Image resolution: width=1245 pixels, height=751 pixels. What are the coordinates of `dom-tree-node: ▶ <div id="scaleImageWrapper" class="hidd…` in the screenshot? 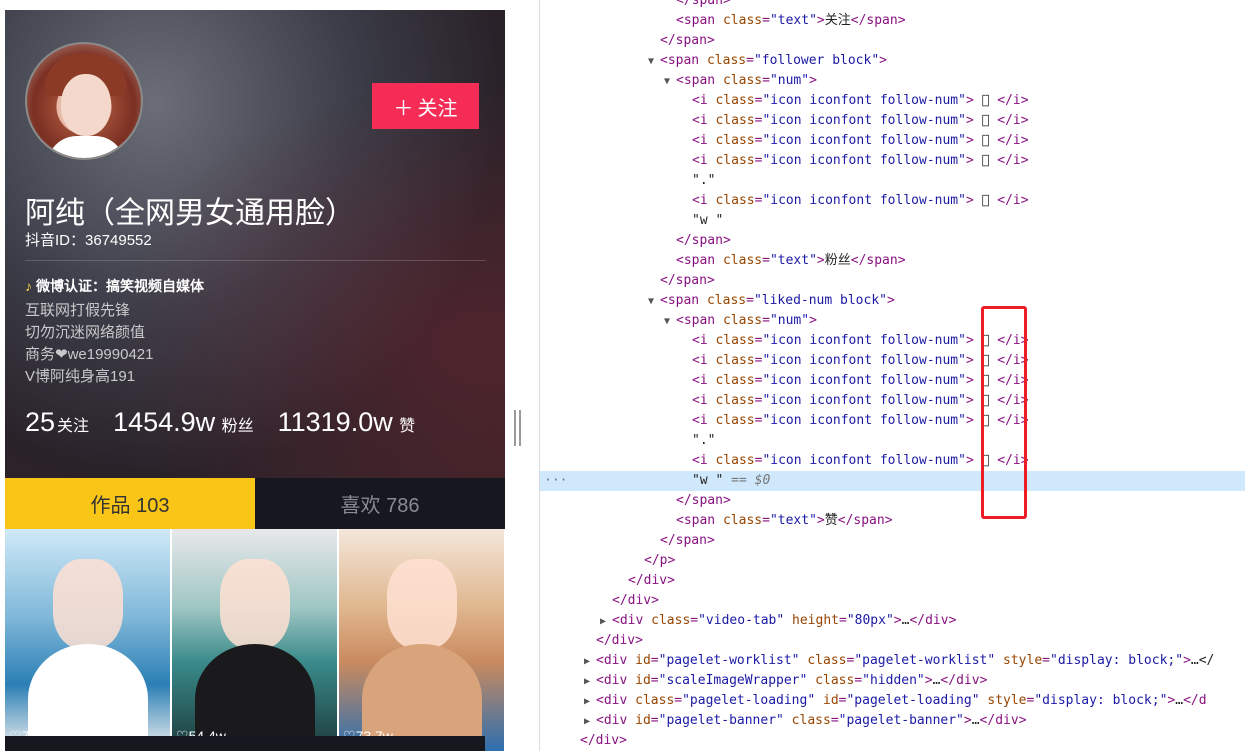 It's located at (892, 681).